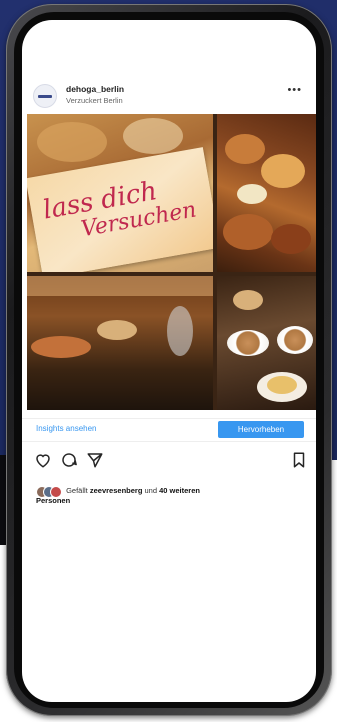 This screenshot has height=722, width=337. I want to click on more-icon: •••, so click(294, 90).